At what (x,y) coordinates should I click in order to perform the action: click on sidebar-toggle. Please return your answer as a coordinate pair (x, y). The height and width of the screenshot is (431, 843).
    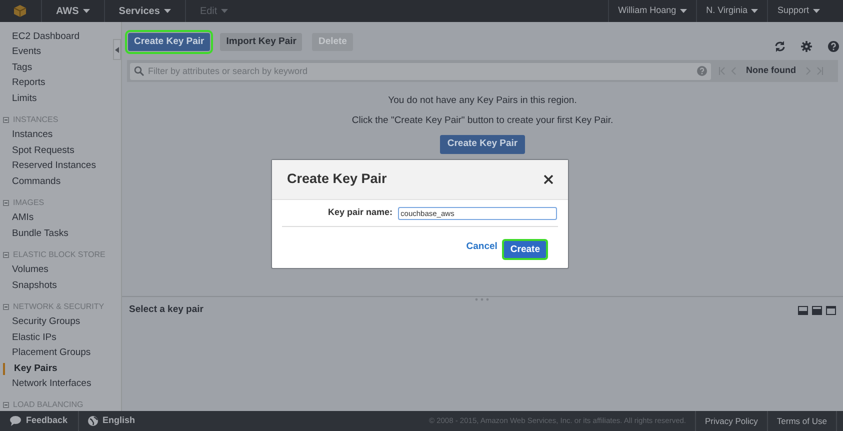
    Looking at the image, I should click on (117, 49).